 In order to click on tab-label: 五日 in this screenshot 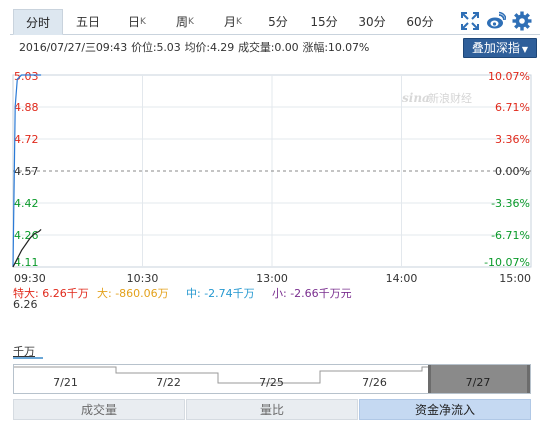, I will do `click(87, 22)`.